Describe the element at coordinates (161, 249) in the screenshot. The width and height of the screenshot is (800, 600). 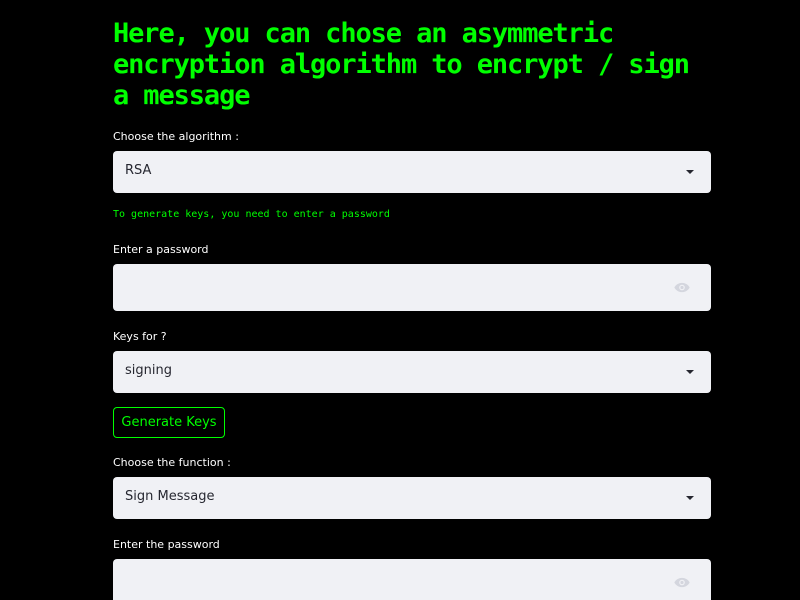
I see `password-label: Enter a password` at that location.